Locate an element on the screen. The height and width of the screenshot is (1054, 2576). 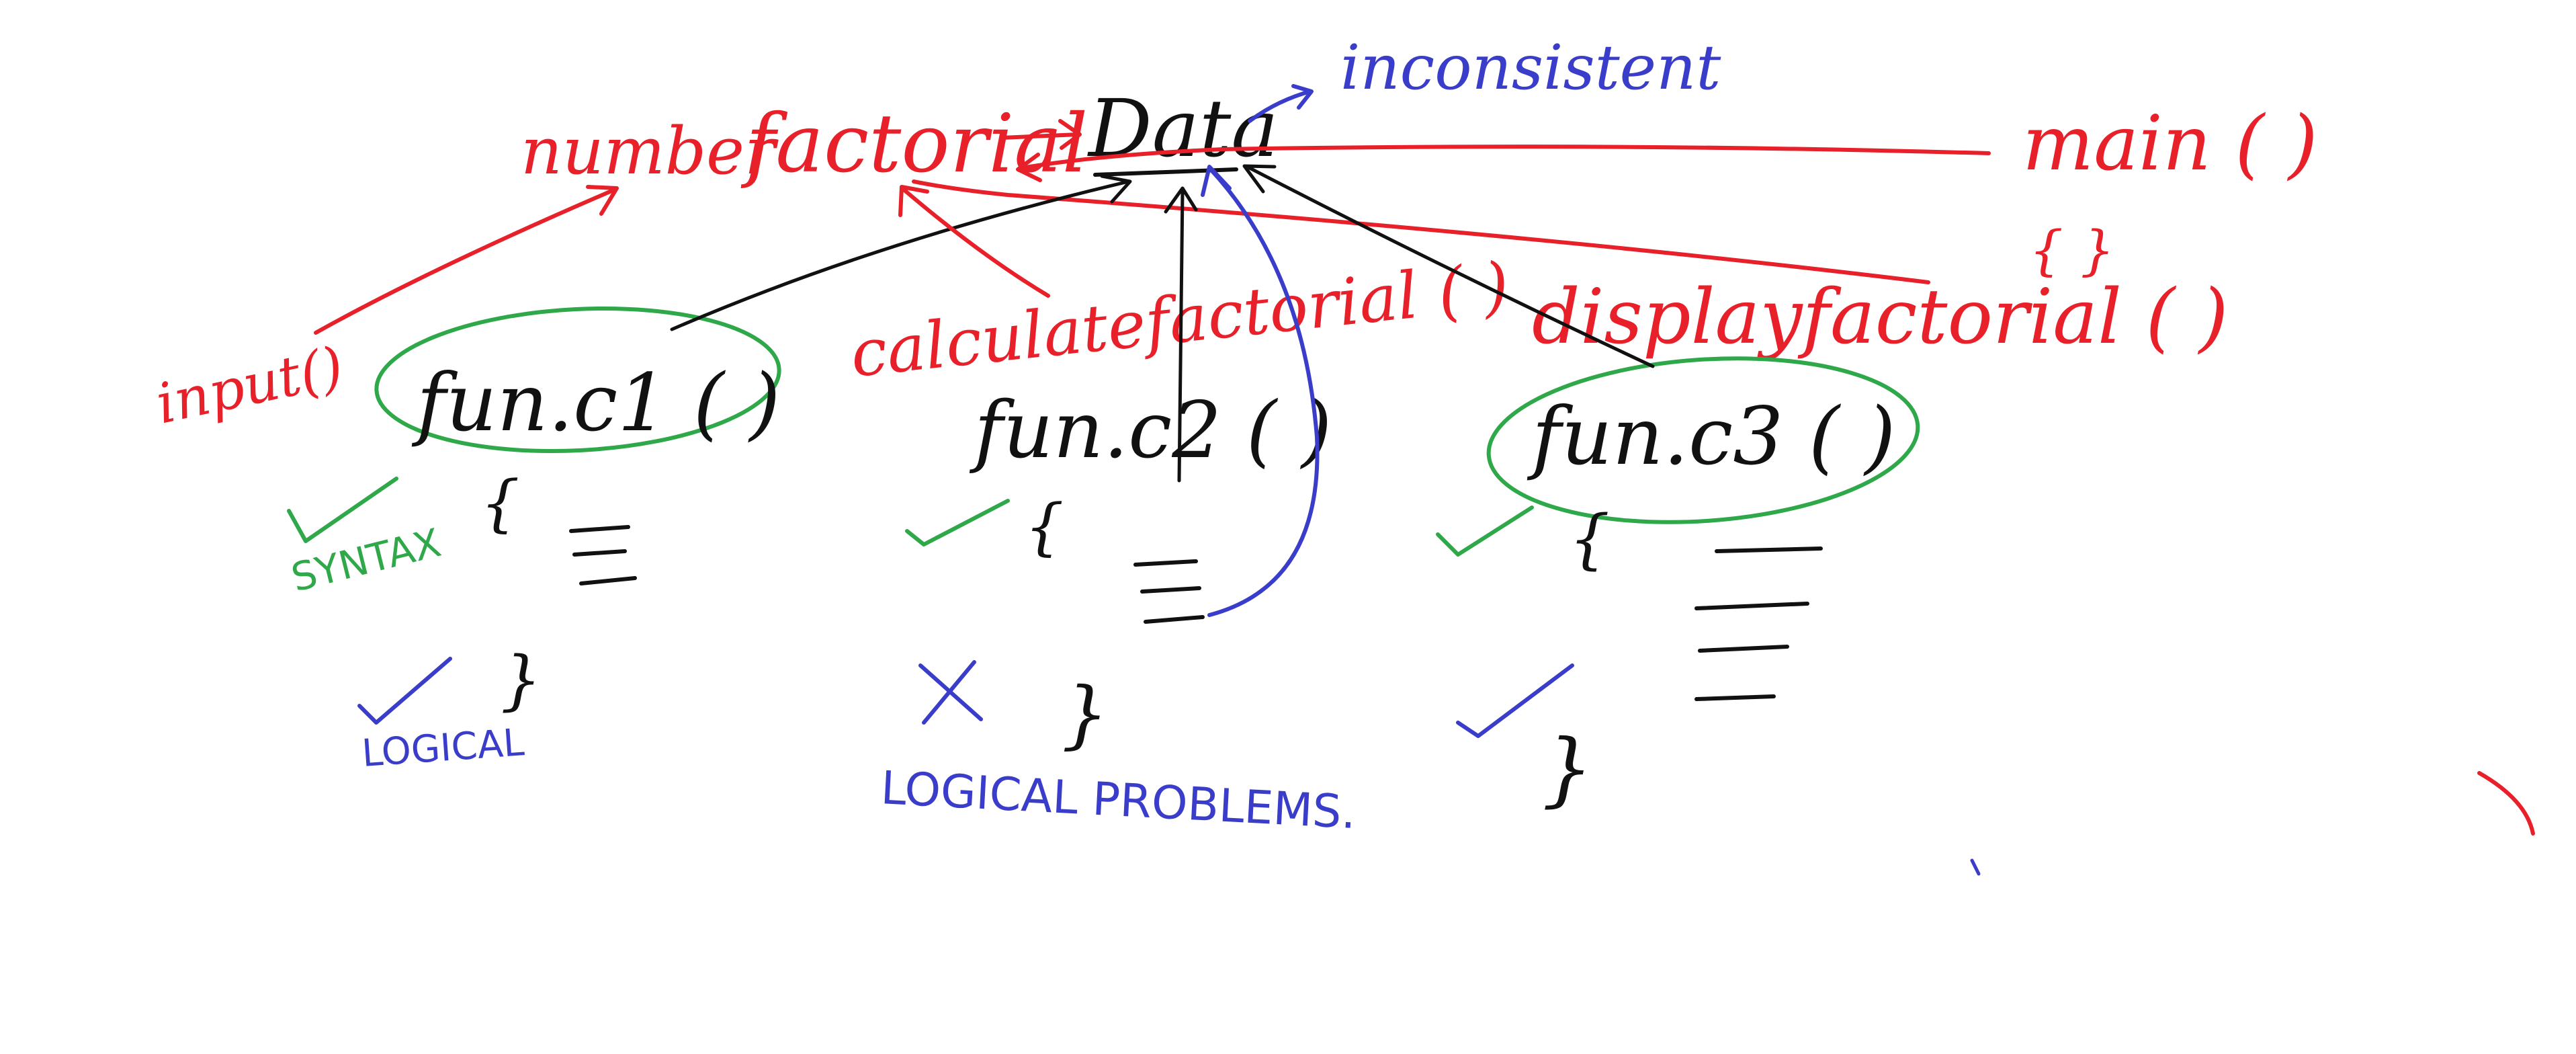
displayfactorial-label: displayfactorial ( ) is located at coordinates (1880, 317).